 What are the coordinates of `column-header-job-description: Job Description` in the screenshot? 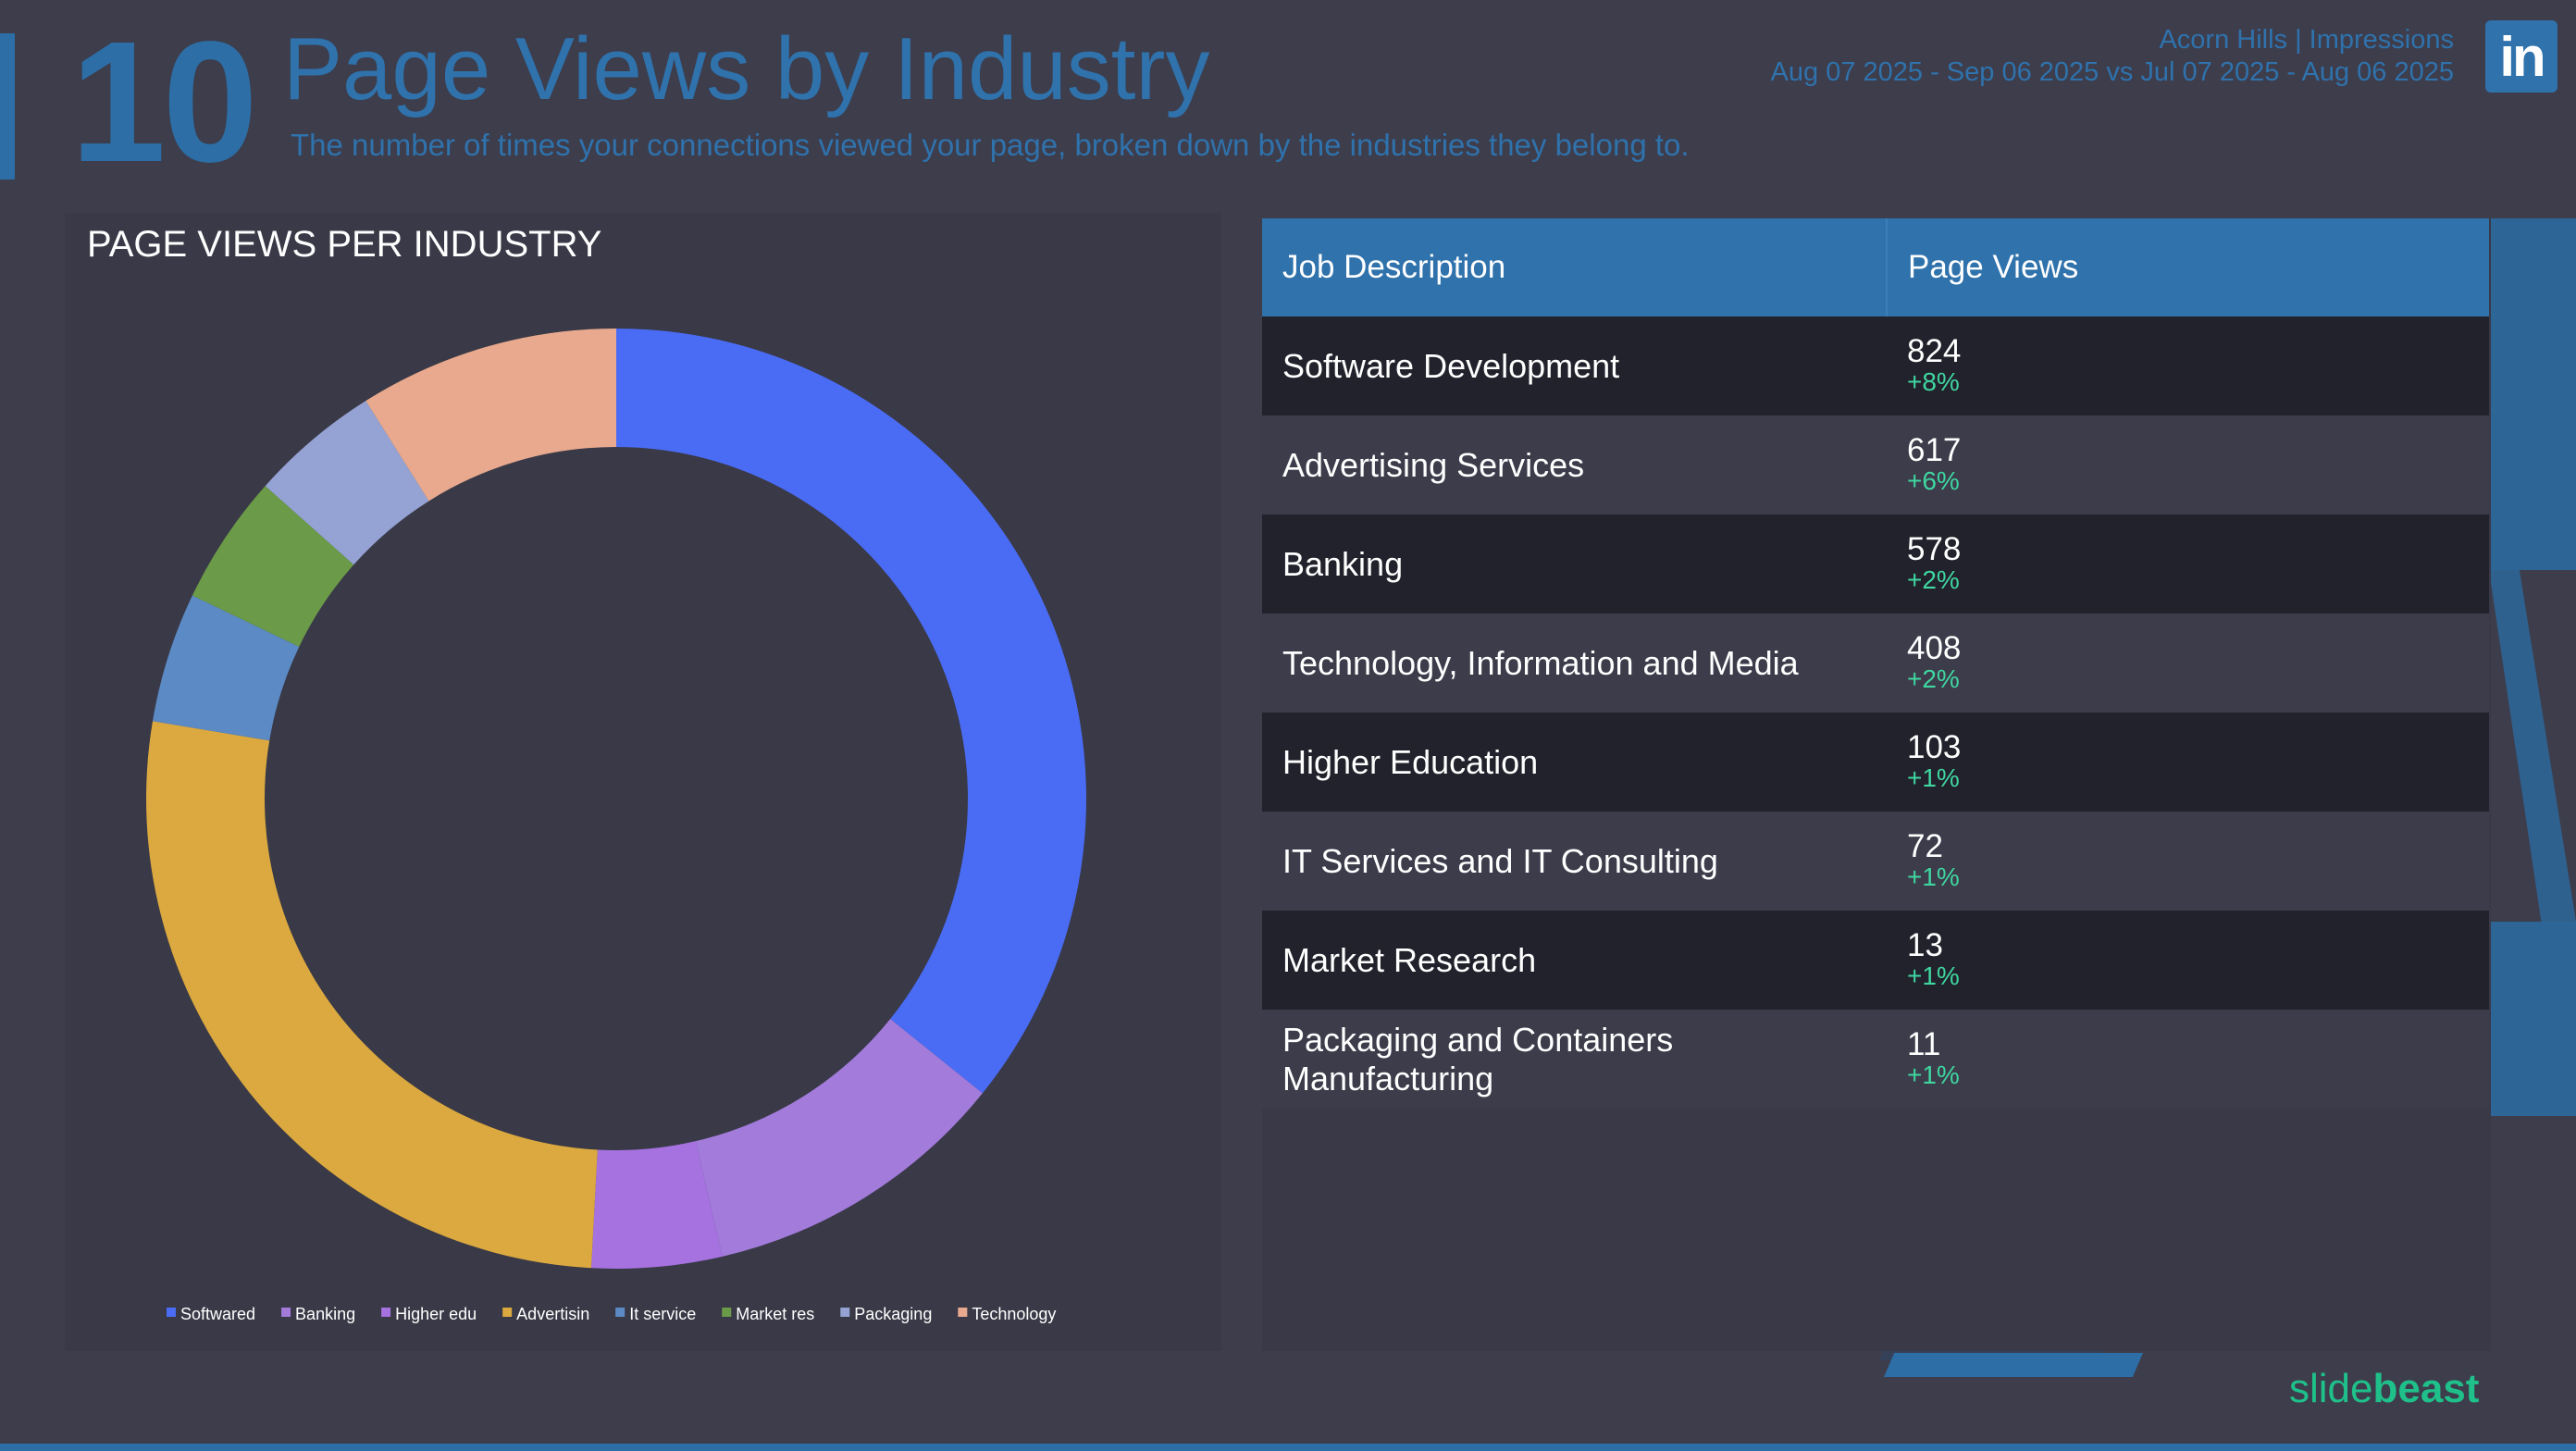 It's located at (1575, 267).